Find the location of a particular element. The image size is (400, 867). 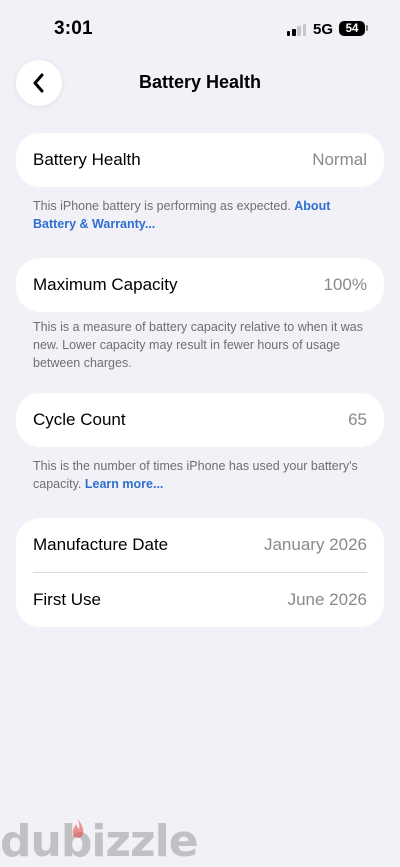

cycle-count-value: 65 is located at coordinates (357, 419).